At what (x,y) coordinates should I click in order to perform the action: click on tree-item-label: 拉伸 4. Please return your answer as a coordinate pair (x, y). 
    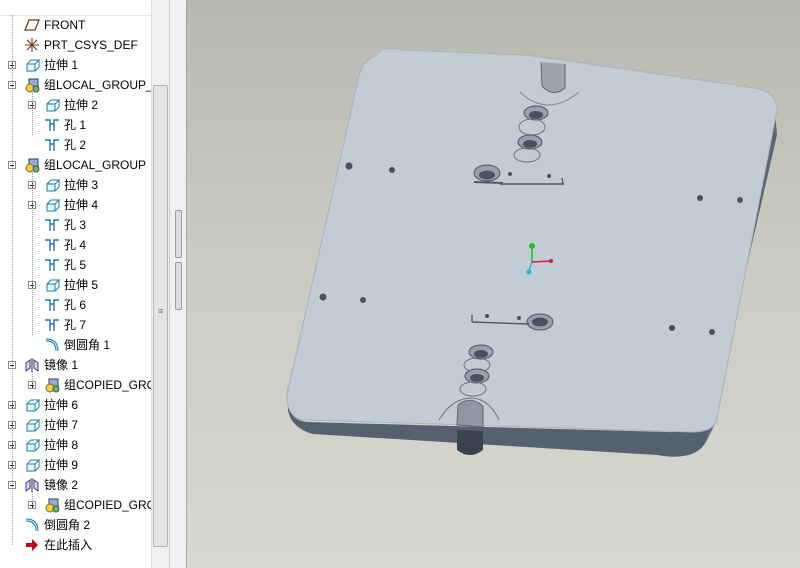
    Looking at the image, I should click on (81, 205).